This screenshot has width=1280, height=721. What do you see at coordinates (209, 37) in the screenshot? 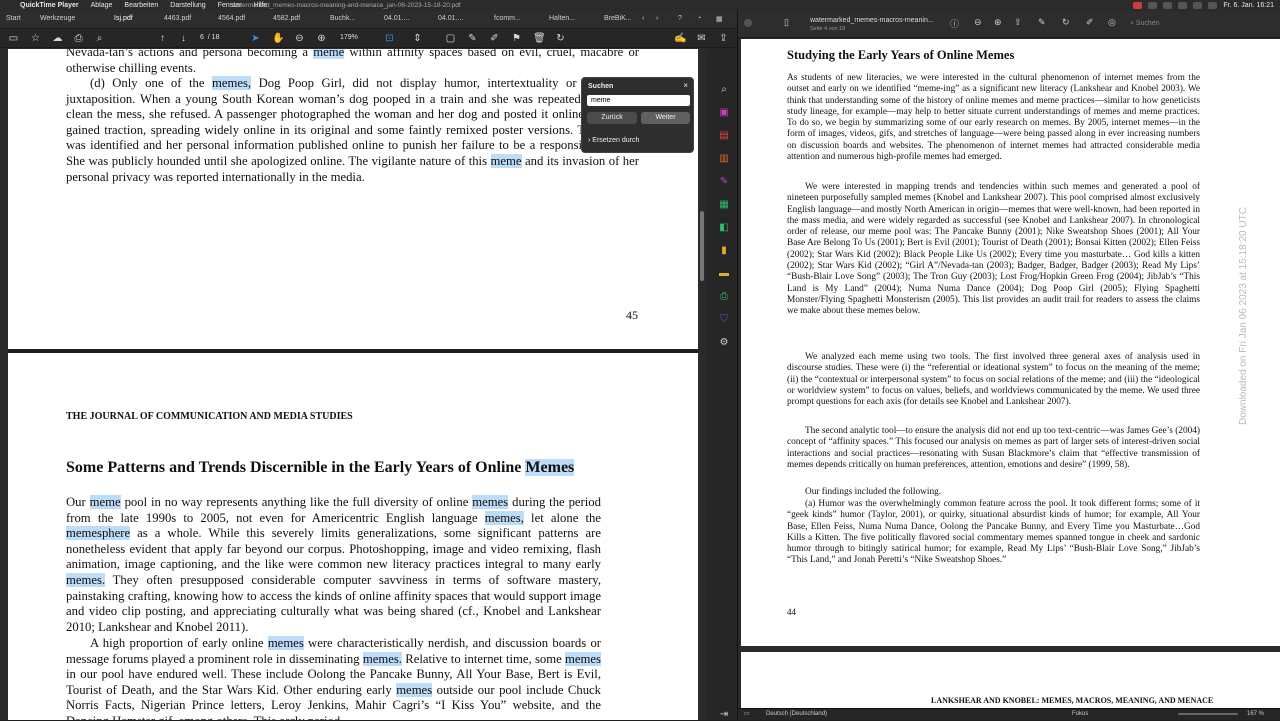
I see `page-indicator: 6 / 18` at bounding box center [209, 37].